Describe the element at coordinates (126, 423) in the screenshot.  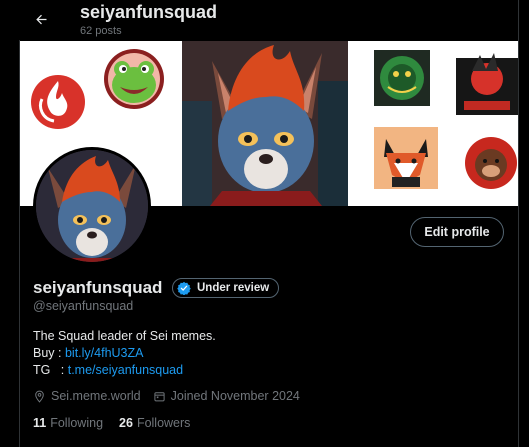
I see `followers-count: 26` at that location.